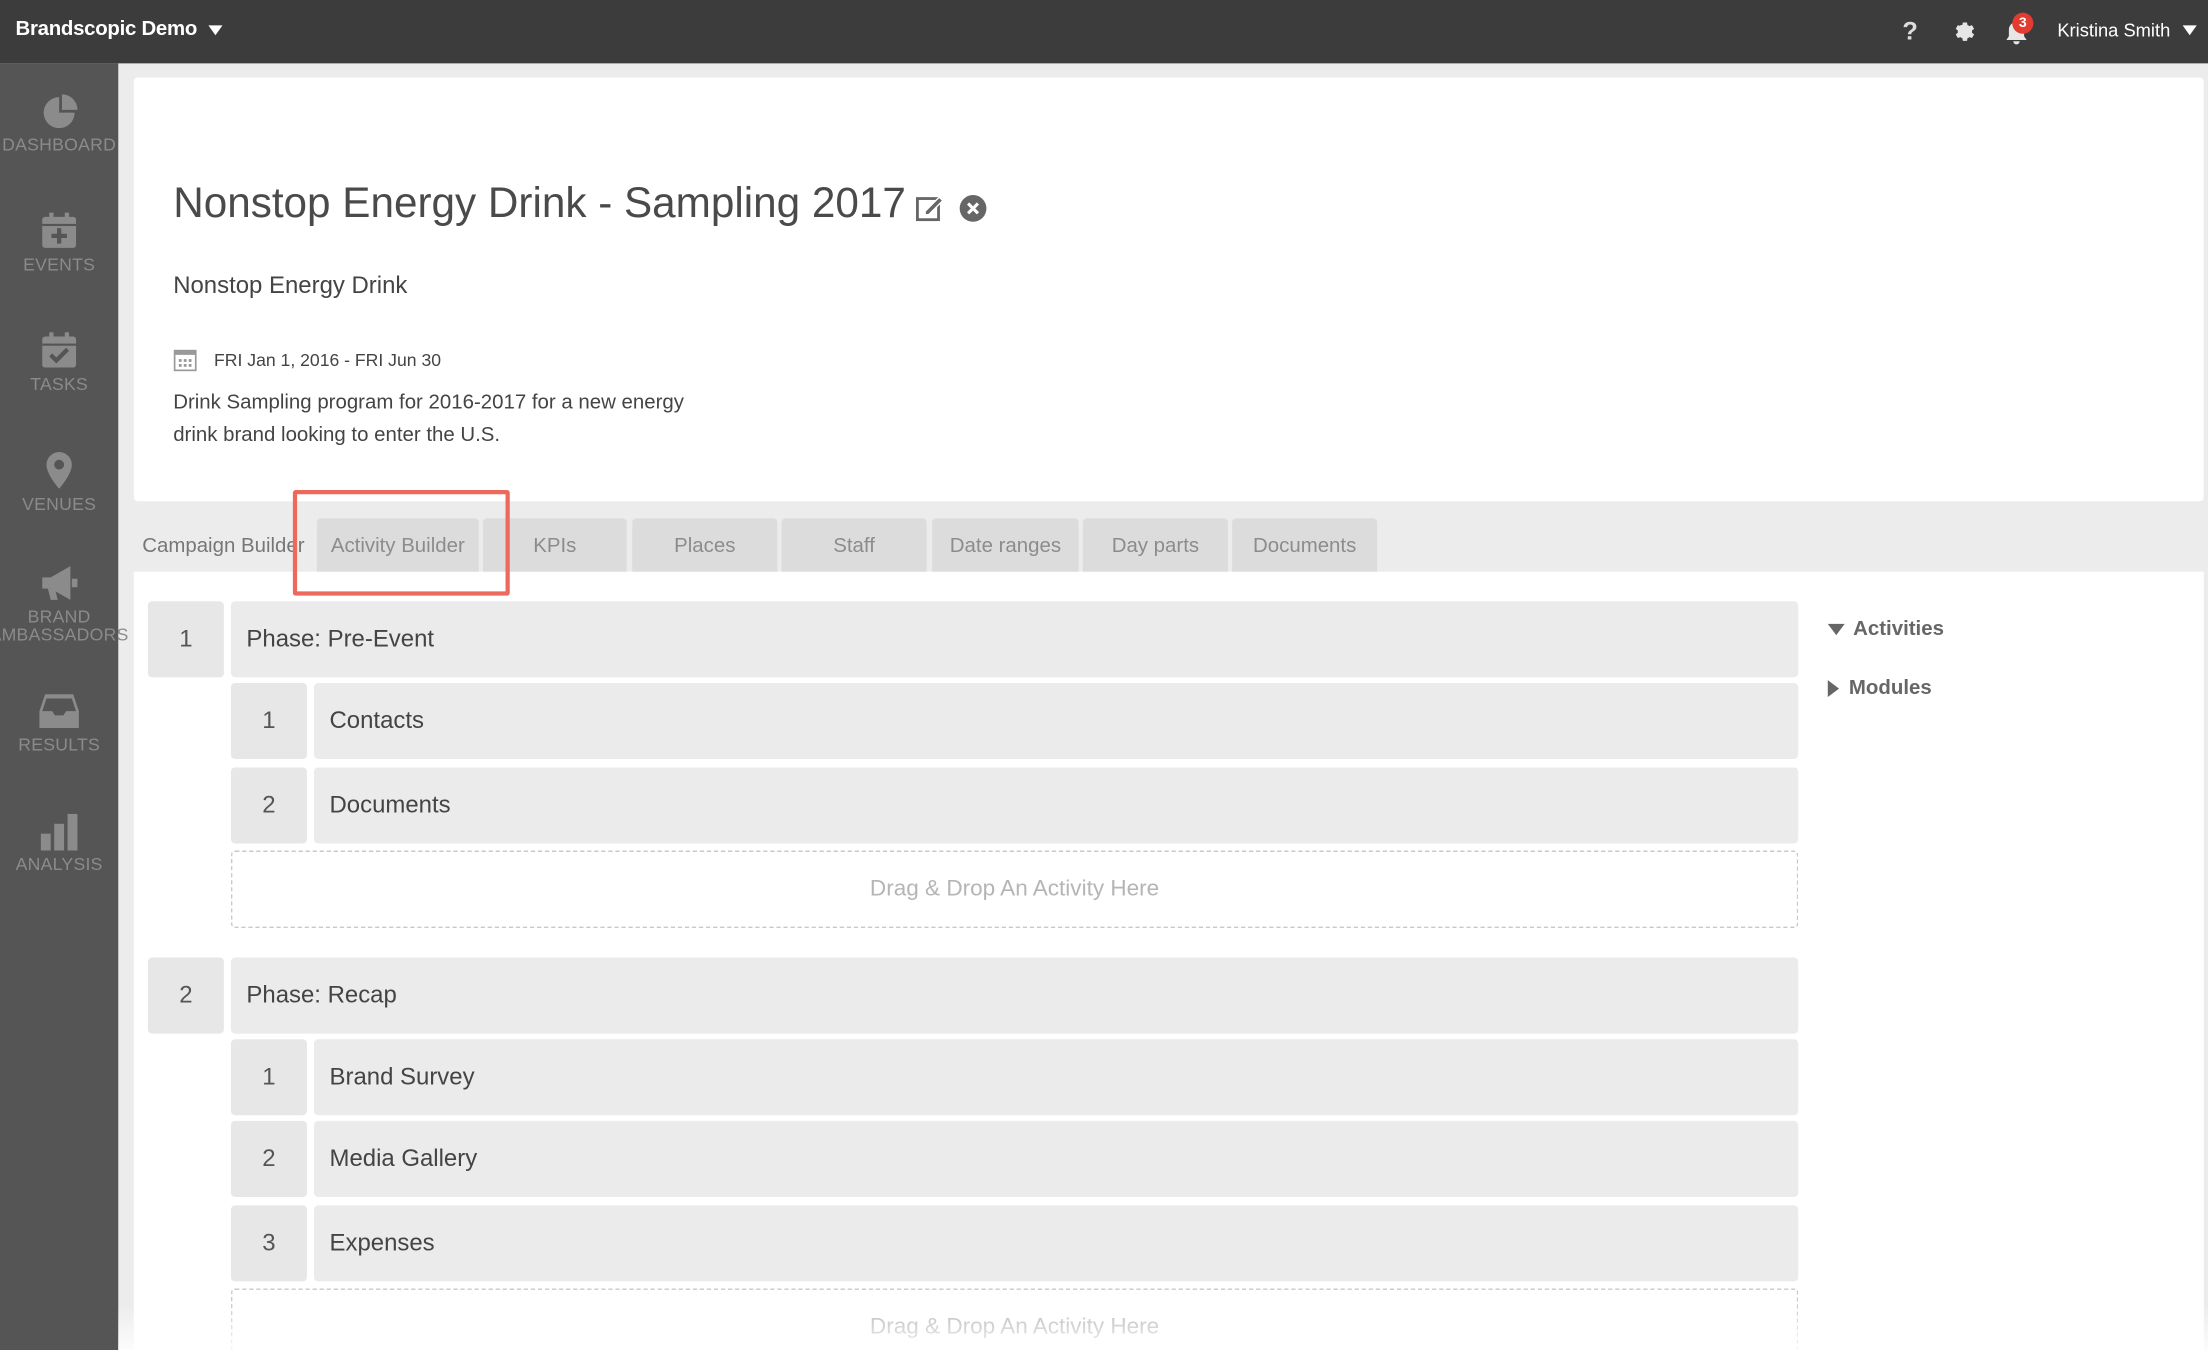 The image size is (2208, 1350). What do you see at coordinates (930, 208) in the screenshot?
I see `edit-icon` at bounding box center [930, 208].